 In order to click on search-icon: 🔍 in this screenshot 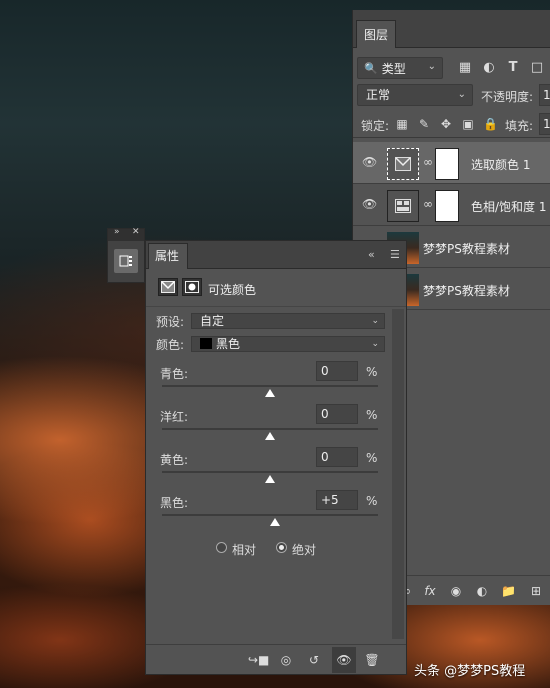, I will do `click(371, 68)`.